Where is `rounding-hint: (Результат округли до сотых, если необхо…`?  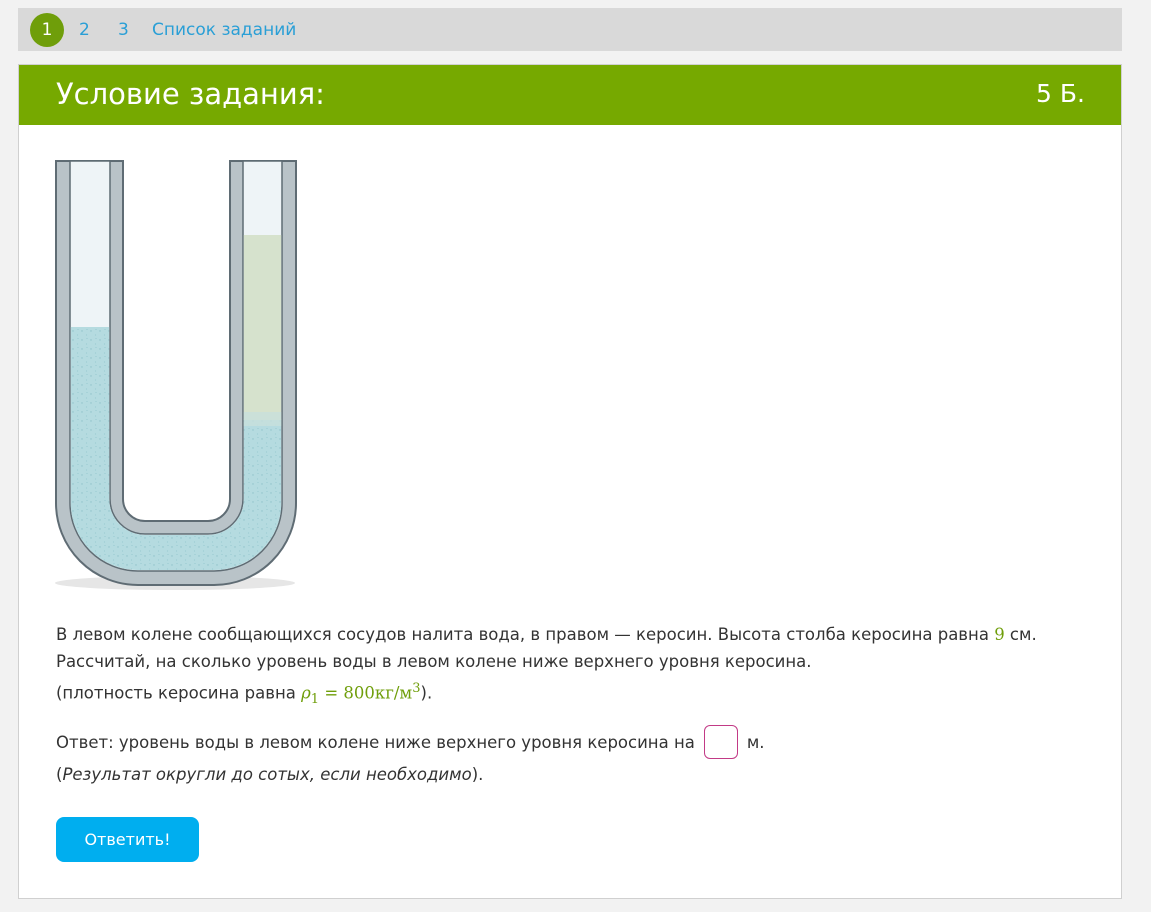
rounding-hint: (Результат округли до сотых, если необхо… is located at coordinates (269, 774).